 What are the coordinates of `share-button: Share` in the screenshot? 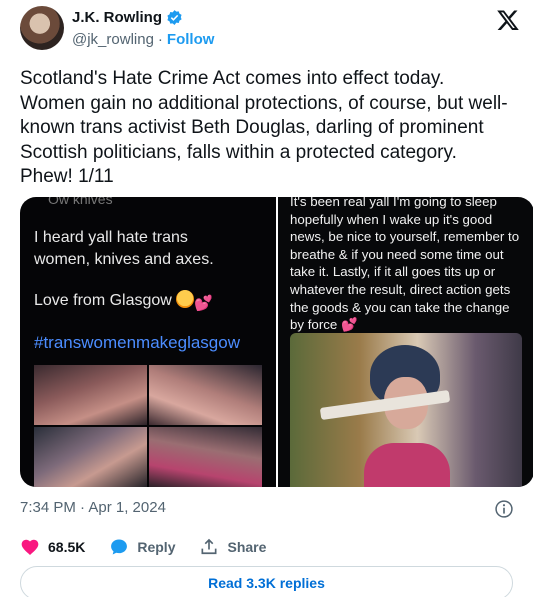 It's located at (232, 547).